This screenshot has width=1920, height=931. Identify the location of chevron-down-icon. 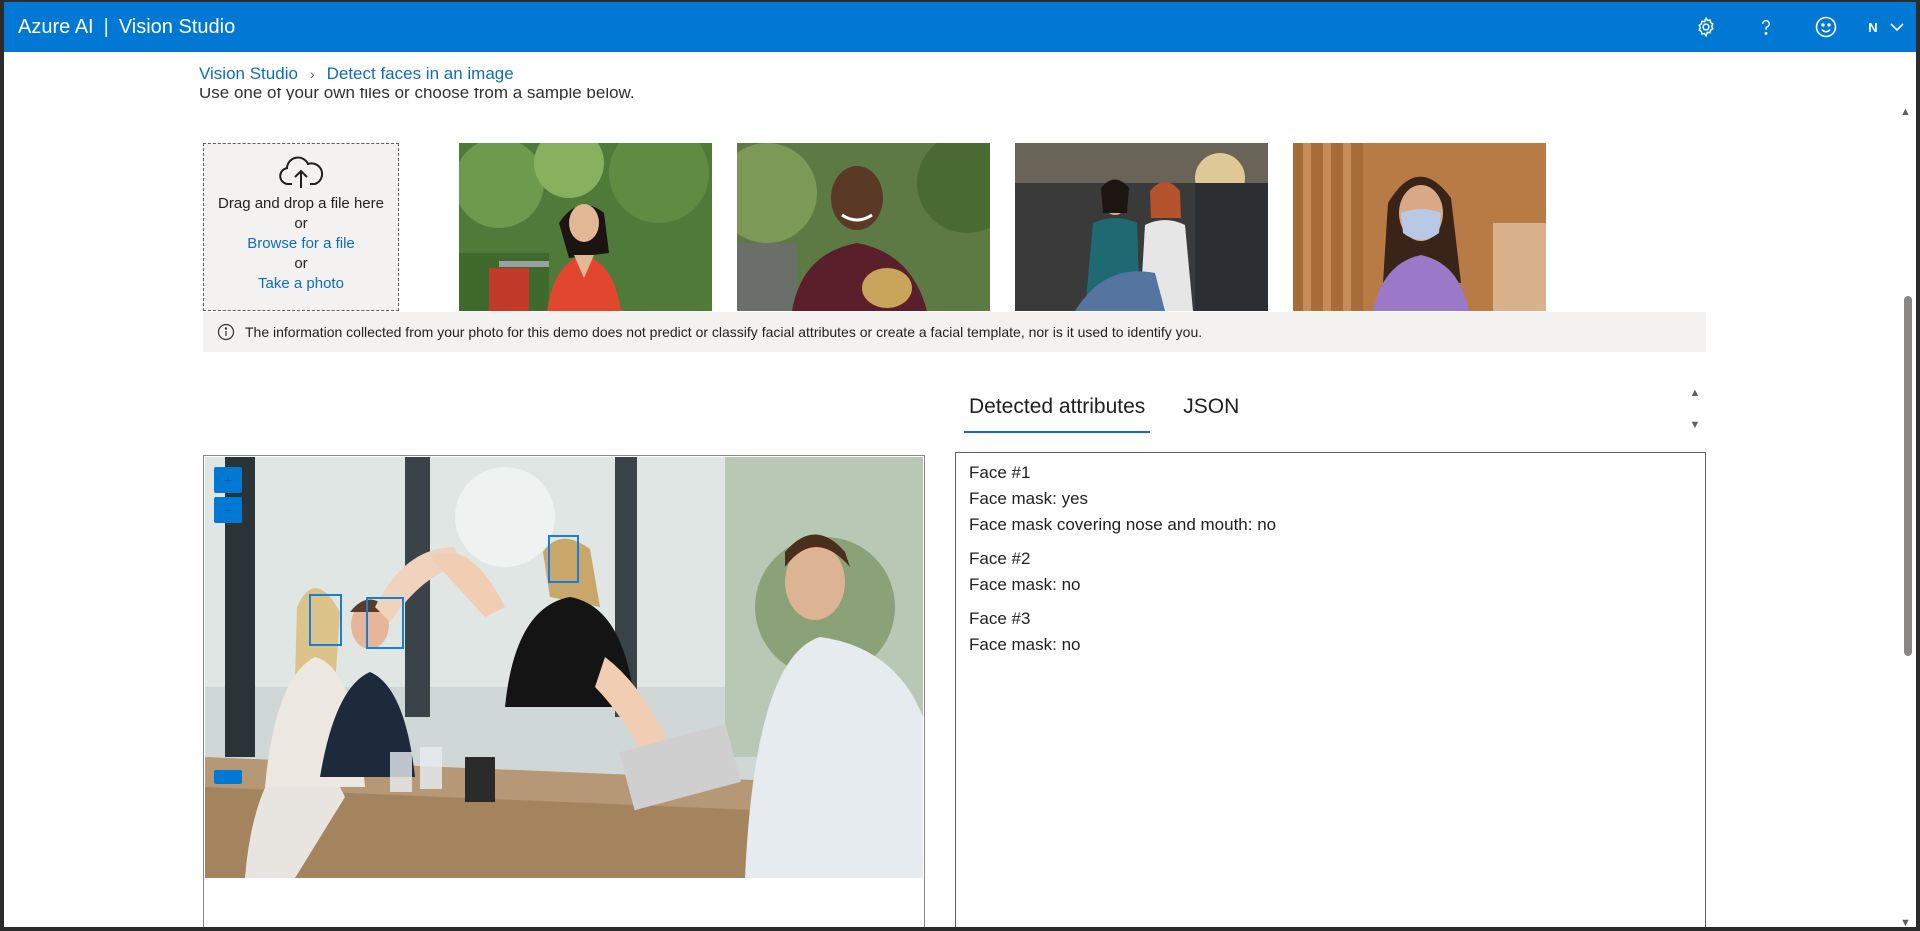
(1897, 27).